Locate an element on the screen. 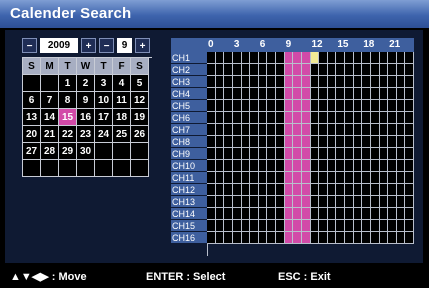 This screenshot has width=429, height=288. month-field: 9 is located at coordinates (124, 45).